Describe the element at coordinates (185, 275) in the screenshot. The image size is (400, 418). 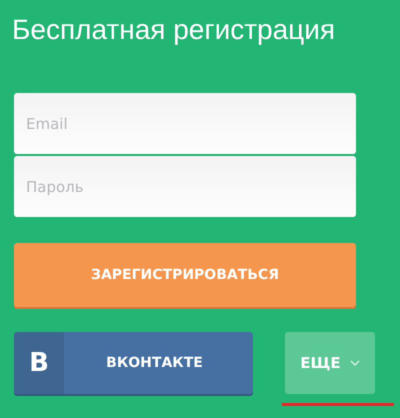
I see `register-button: ЗАРЕГИСТРИРОВАТЬСЯ` at that location.